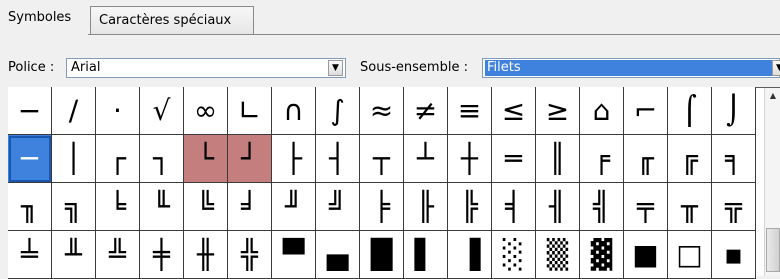 The image size is (780, 279). Describe the element at coordinates (390, 34) in the screenshot. I see `tab-divider` at that location.